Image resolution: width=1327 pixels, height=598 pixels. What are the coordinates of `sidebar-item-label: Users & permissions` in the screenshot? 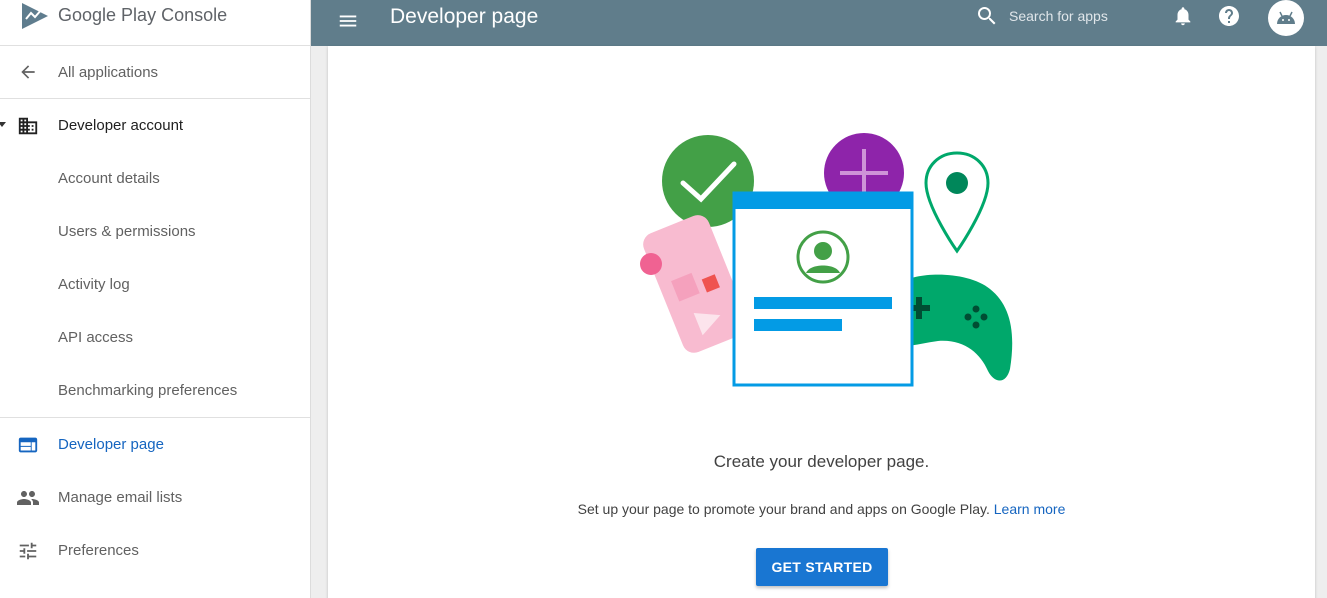 It's located at (127, 231).